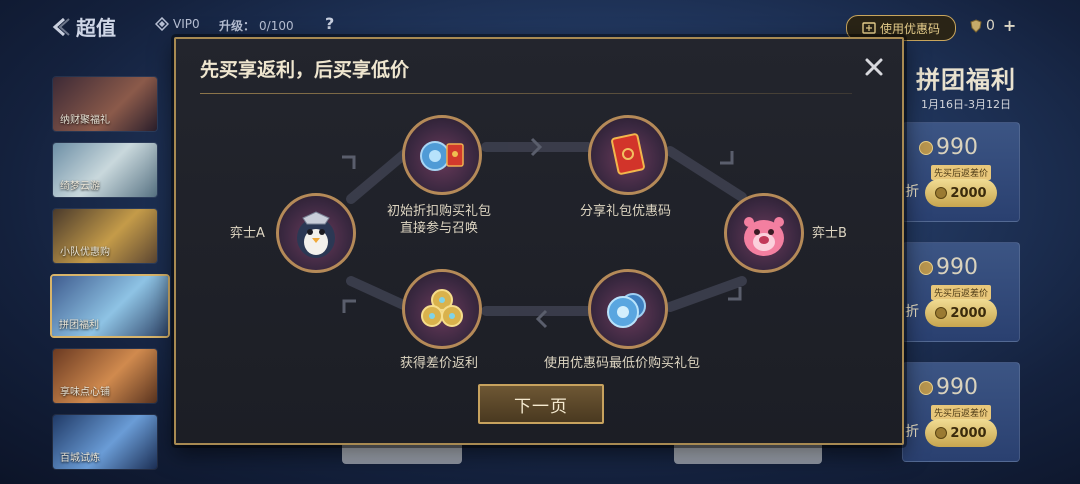 Image resolution: width=1080 pixels, height=484 pixels. What do you see at coordinates (105, 104) in the screenshot?
I see `sidebar-item-0: 纳财聚福礼` at bounding box center [105, 104].